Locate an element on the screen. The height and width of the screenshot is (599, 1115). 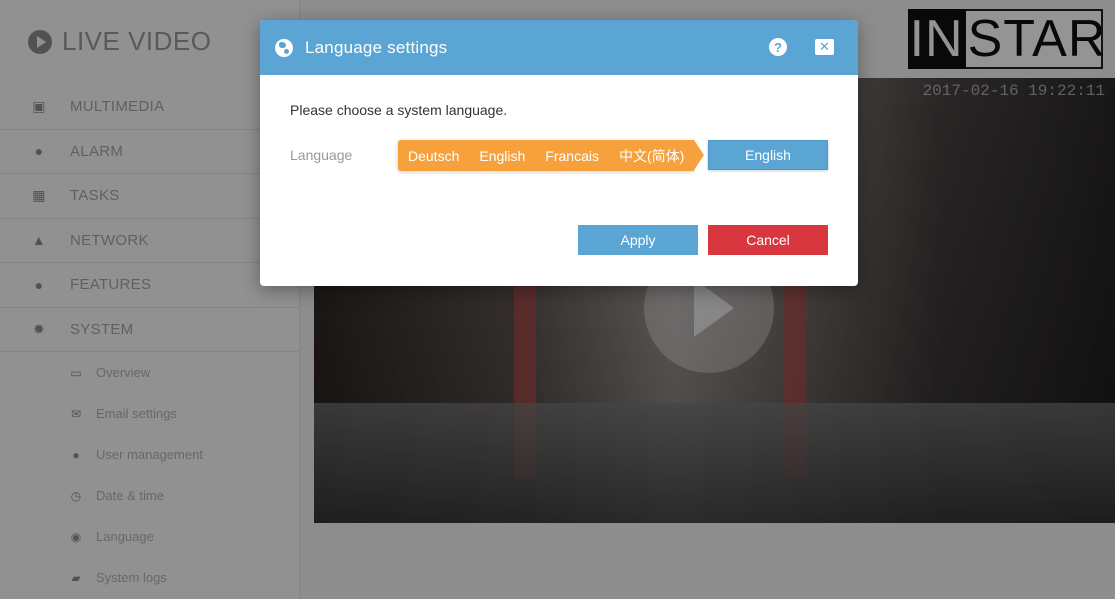
close-icon: ✕ is located at coordinates (824, 47).